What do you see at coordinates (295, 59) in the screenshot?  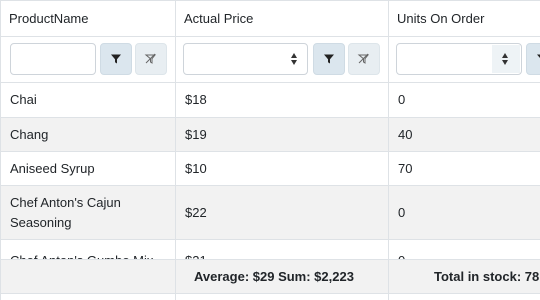 I see `price-spinner` at bounding box center [295, 59].